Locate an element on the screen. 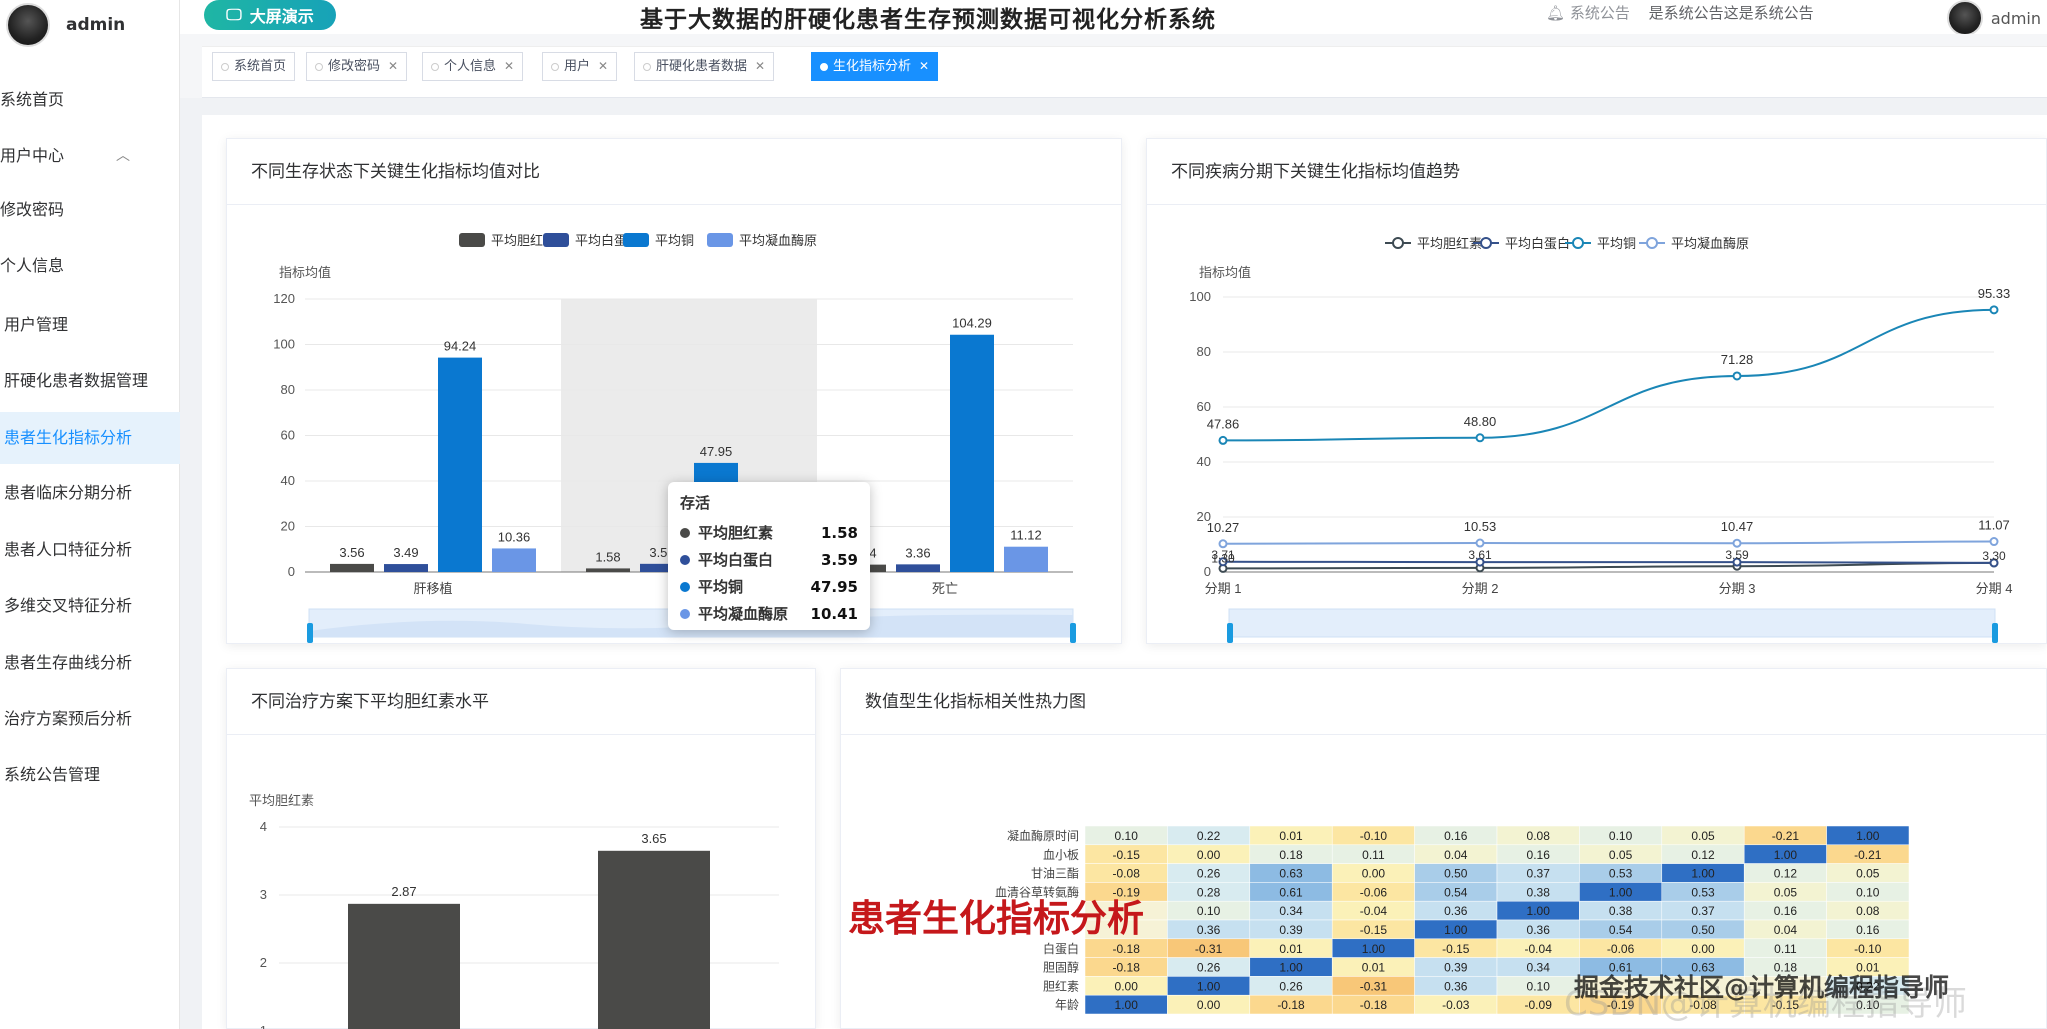 The image size is (2047, 1029). x-tick-label: 分期 1 is located at coordinates (1223, 588).